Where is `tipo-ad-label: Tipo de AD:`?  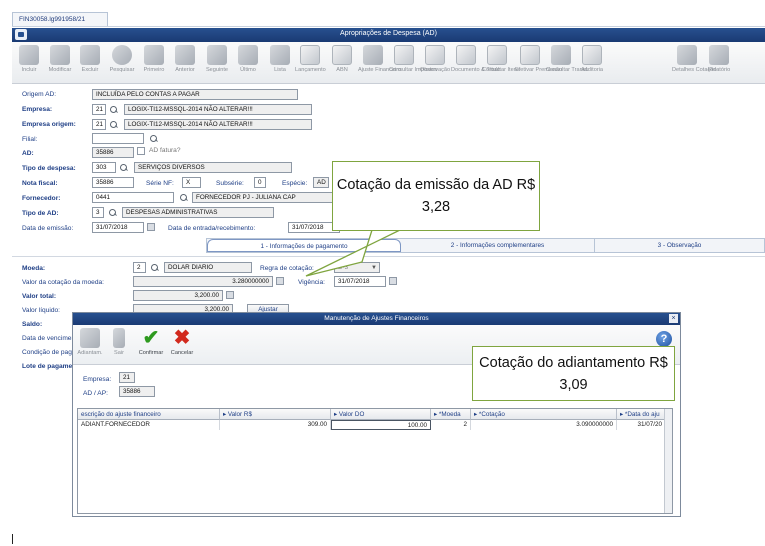
tipo-ad-label: Tipo de AD: is located at coordinates (40, 213).